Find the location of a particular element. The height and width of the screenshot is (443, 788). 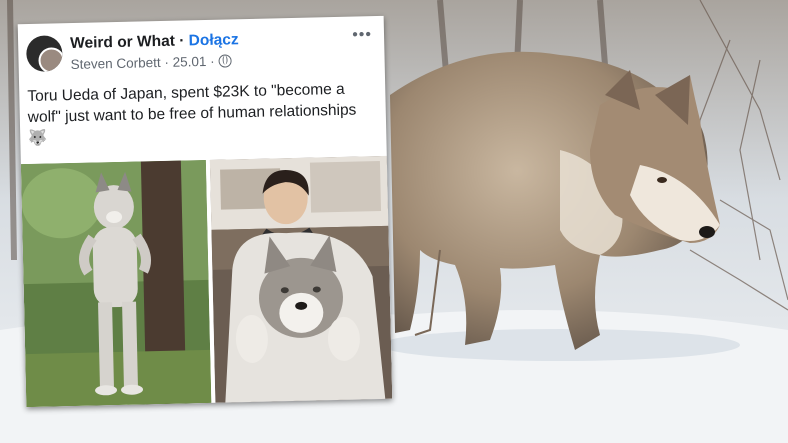

author-name: Steven Corbett is located at coordinates (115, 63).